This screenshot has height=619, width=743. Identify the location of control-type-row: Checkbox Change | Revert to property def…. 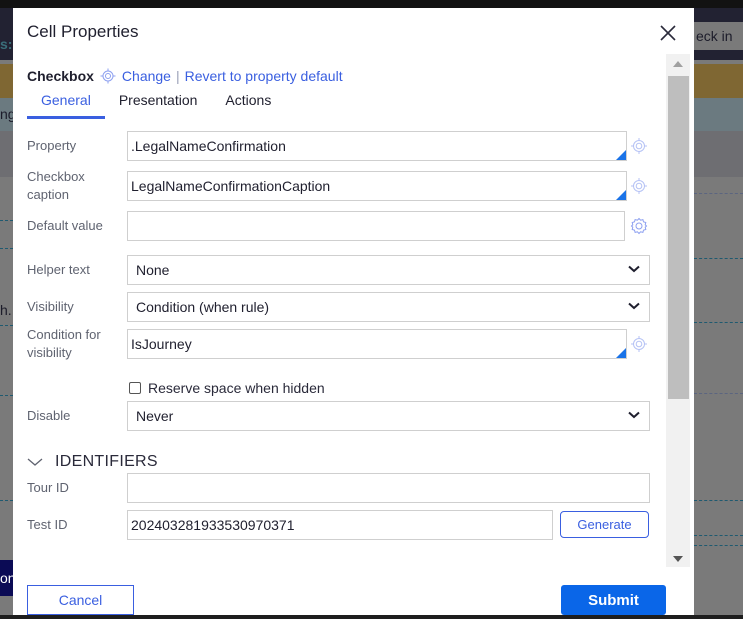
(185, 76).